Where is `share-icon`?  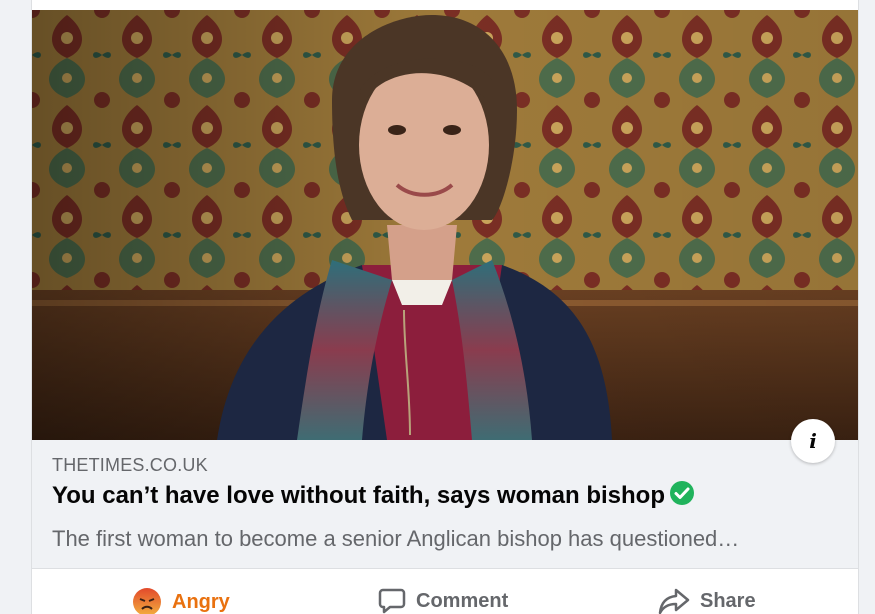
share-icon is located at coordinates (674, 601).